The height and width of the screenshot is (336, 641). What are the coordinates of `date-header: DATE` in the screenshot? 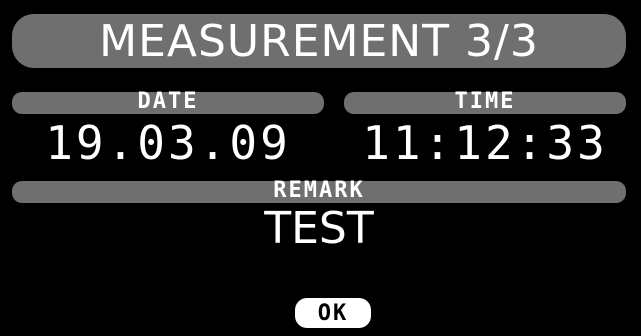 It's located at (168, 101).